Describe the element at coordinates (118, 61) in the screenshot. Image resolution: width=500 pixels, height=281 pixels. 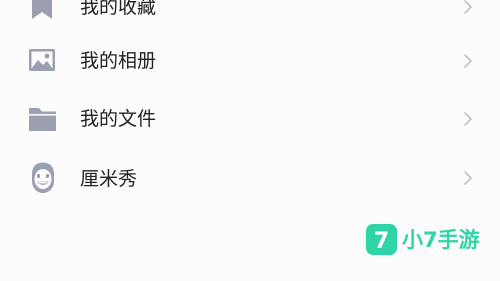
I see `menu-item-label: 我的相册` at that location.